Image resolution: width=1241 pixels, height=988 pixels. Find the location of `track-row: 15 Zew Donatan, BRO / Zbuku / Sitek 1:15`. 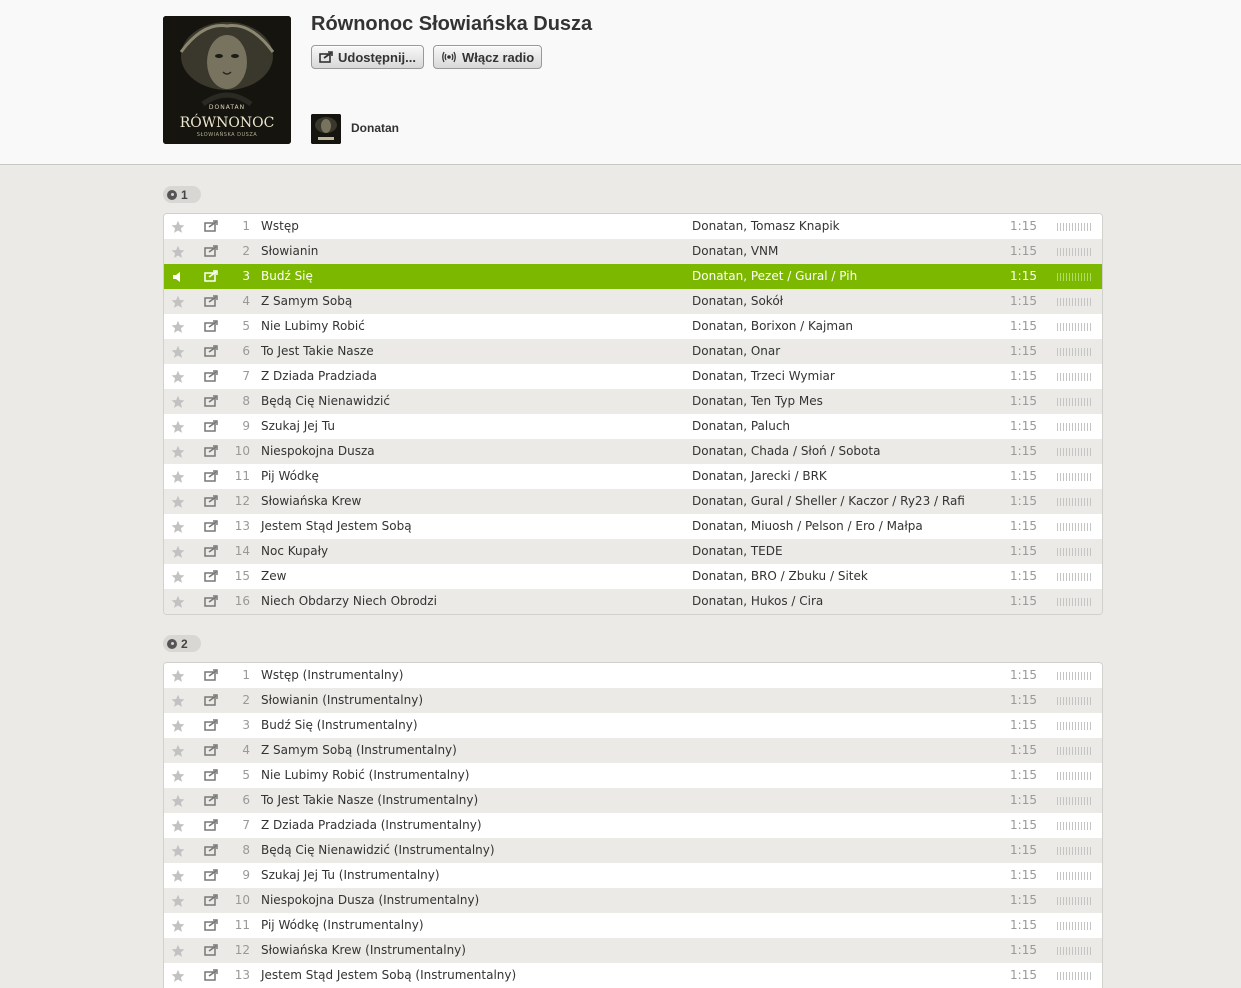

track-row: 15 Zew Donatan, BRO / Zbuku / Sitek 1:15 is located at coordinates (633, 576).